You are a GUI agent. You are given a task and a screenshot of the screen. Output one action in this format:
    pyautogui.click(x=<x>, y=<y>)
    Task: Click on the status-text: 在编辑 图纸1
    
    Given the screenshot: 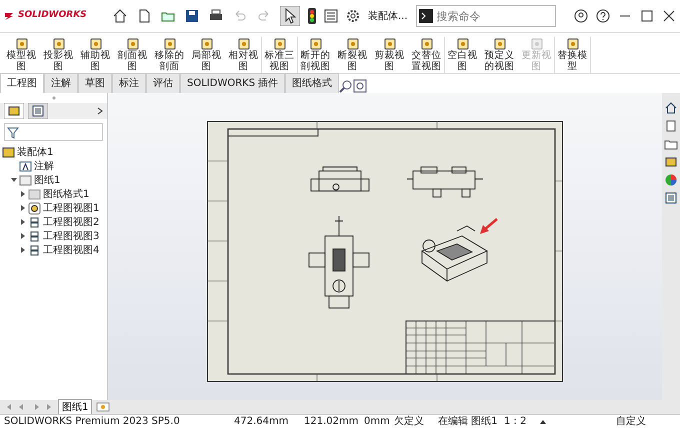 What is the action you would take?
    pyautogui.click(x=468, y=421)
    